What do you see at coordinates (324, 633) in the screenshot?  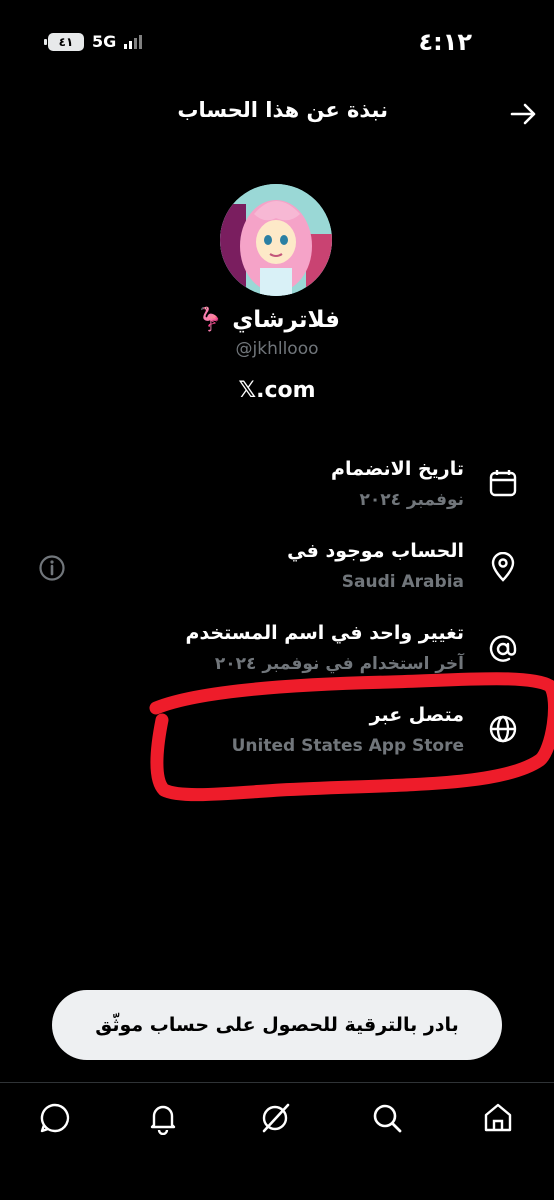 I see `row-title: تغيير واحد في اسم المستخدم` at bounding box center [324, 633].